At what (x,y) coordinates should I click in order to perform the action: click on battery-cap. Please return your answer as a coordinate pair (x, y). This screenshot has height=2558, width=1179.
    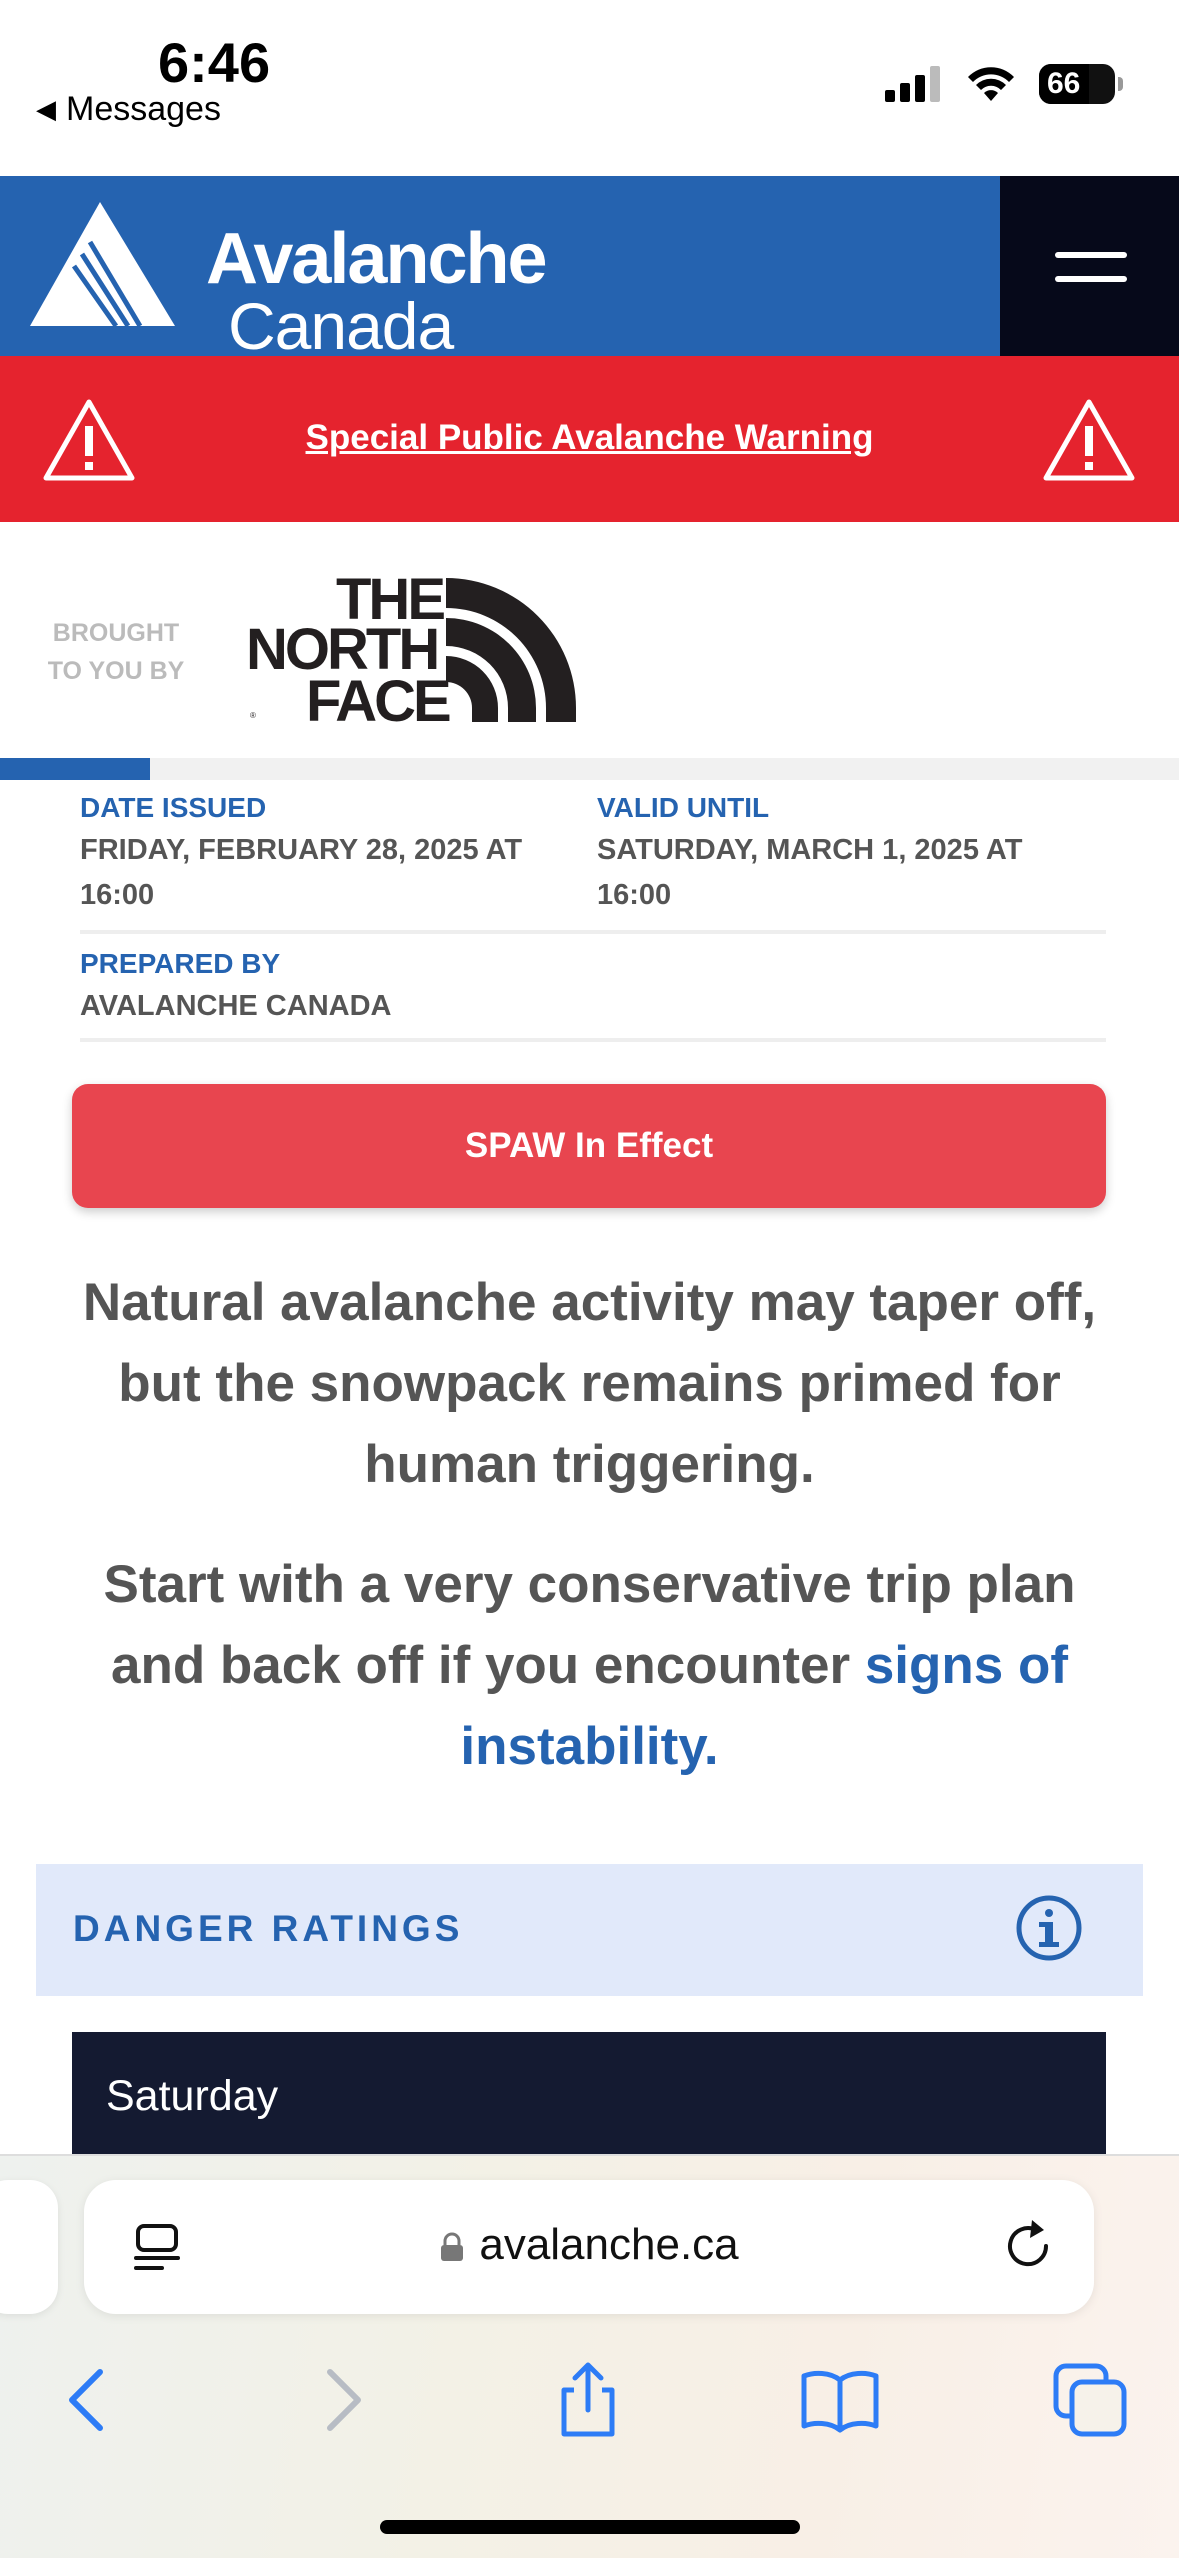
    Looking at the image, I should click on (1120, 84).